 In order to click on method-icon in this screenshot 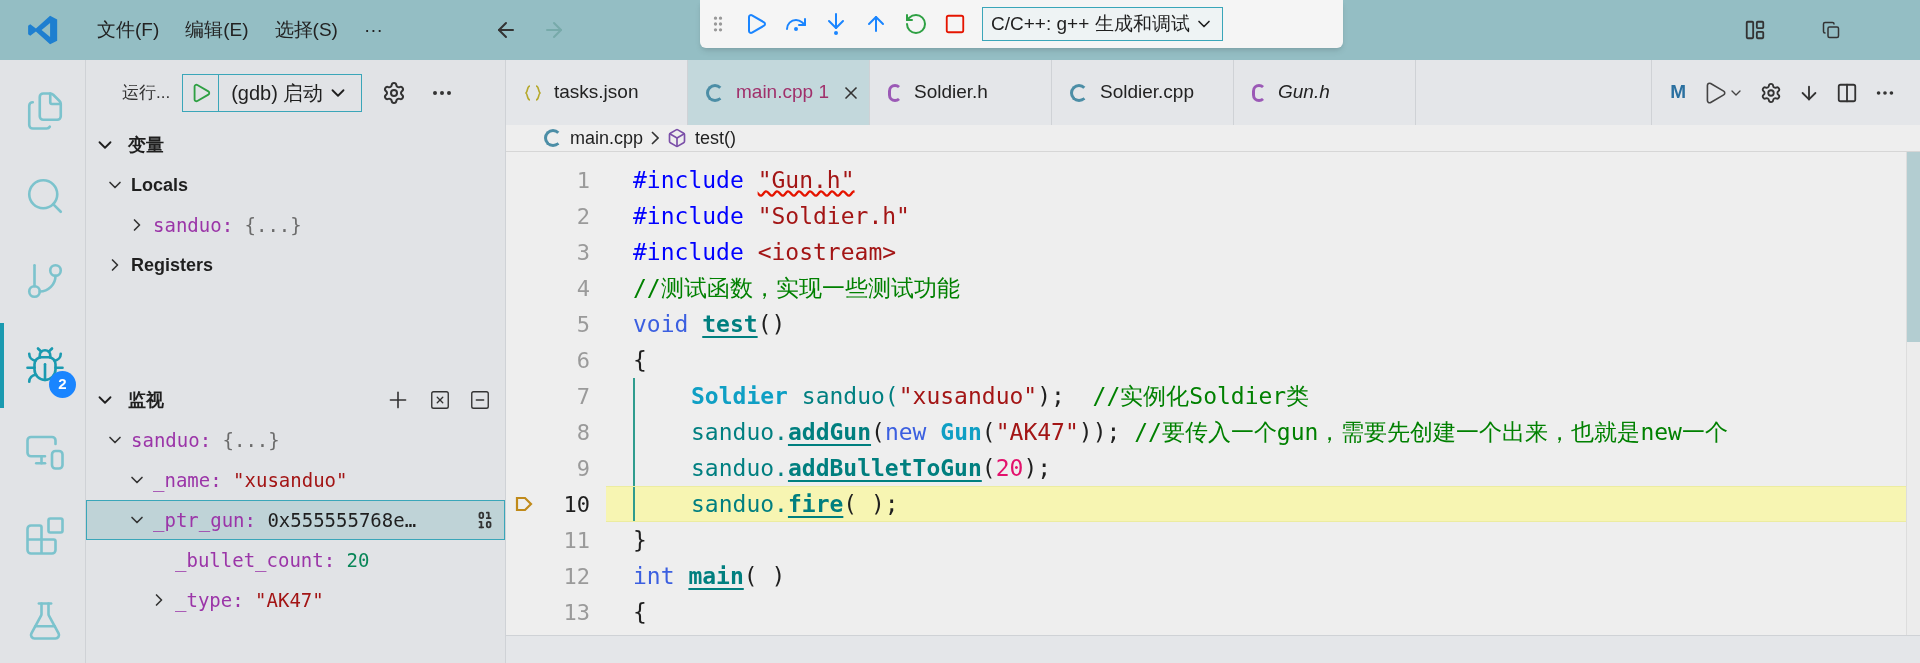, I will do `click(677, 138)`.